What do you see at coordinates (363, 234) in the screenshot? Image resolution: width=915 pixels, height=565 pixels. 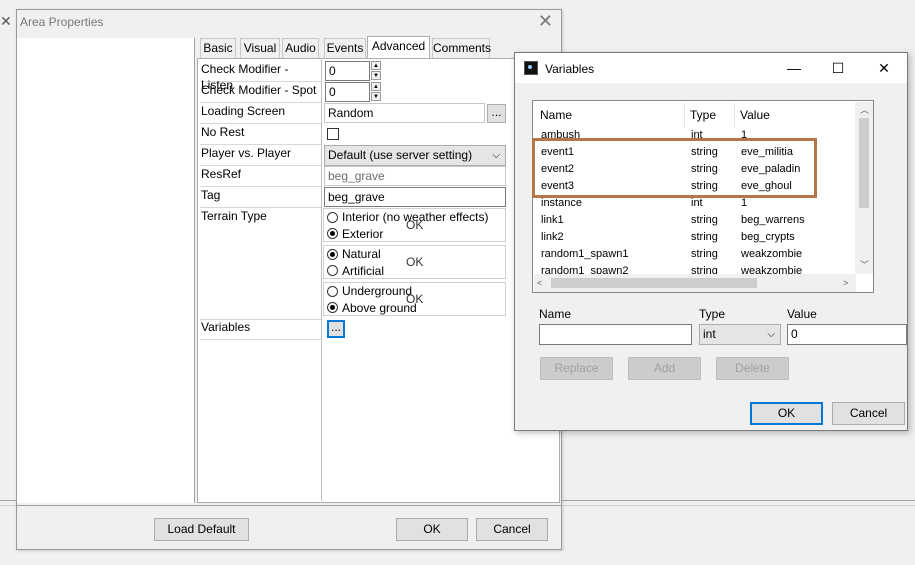 I see `radio-exterior-label: Exterior` at bounding box center [363, 234].